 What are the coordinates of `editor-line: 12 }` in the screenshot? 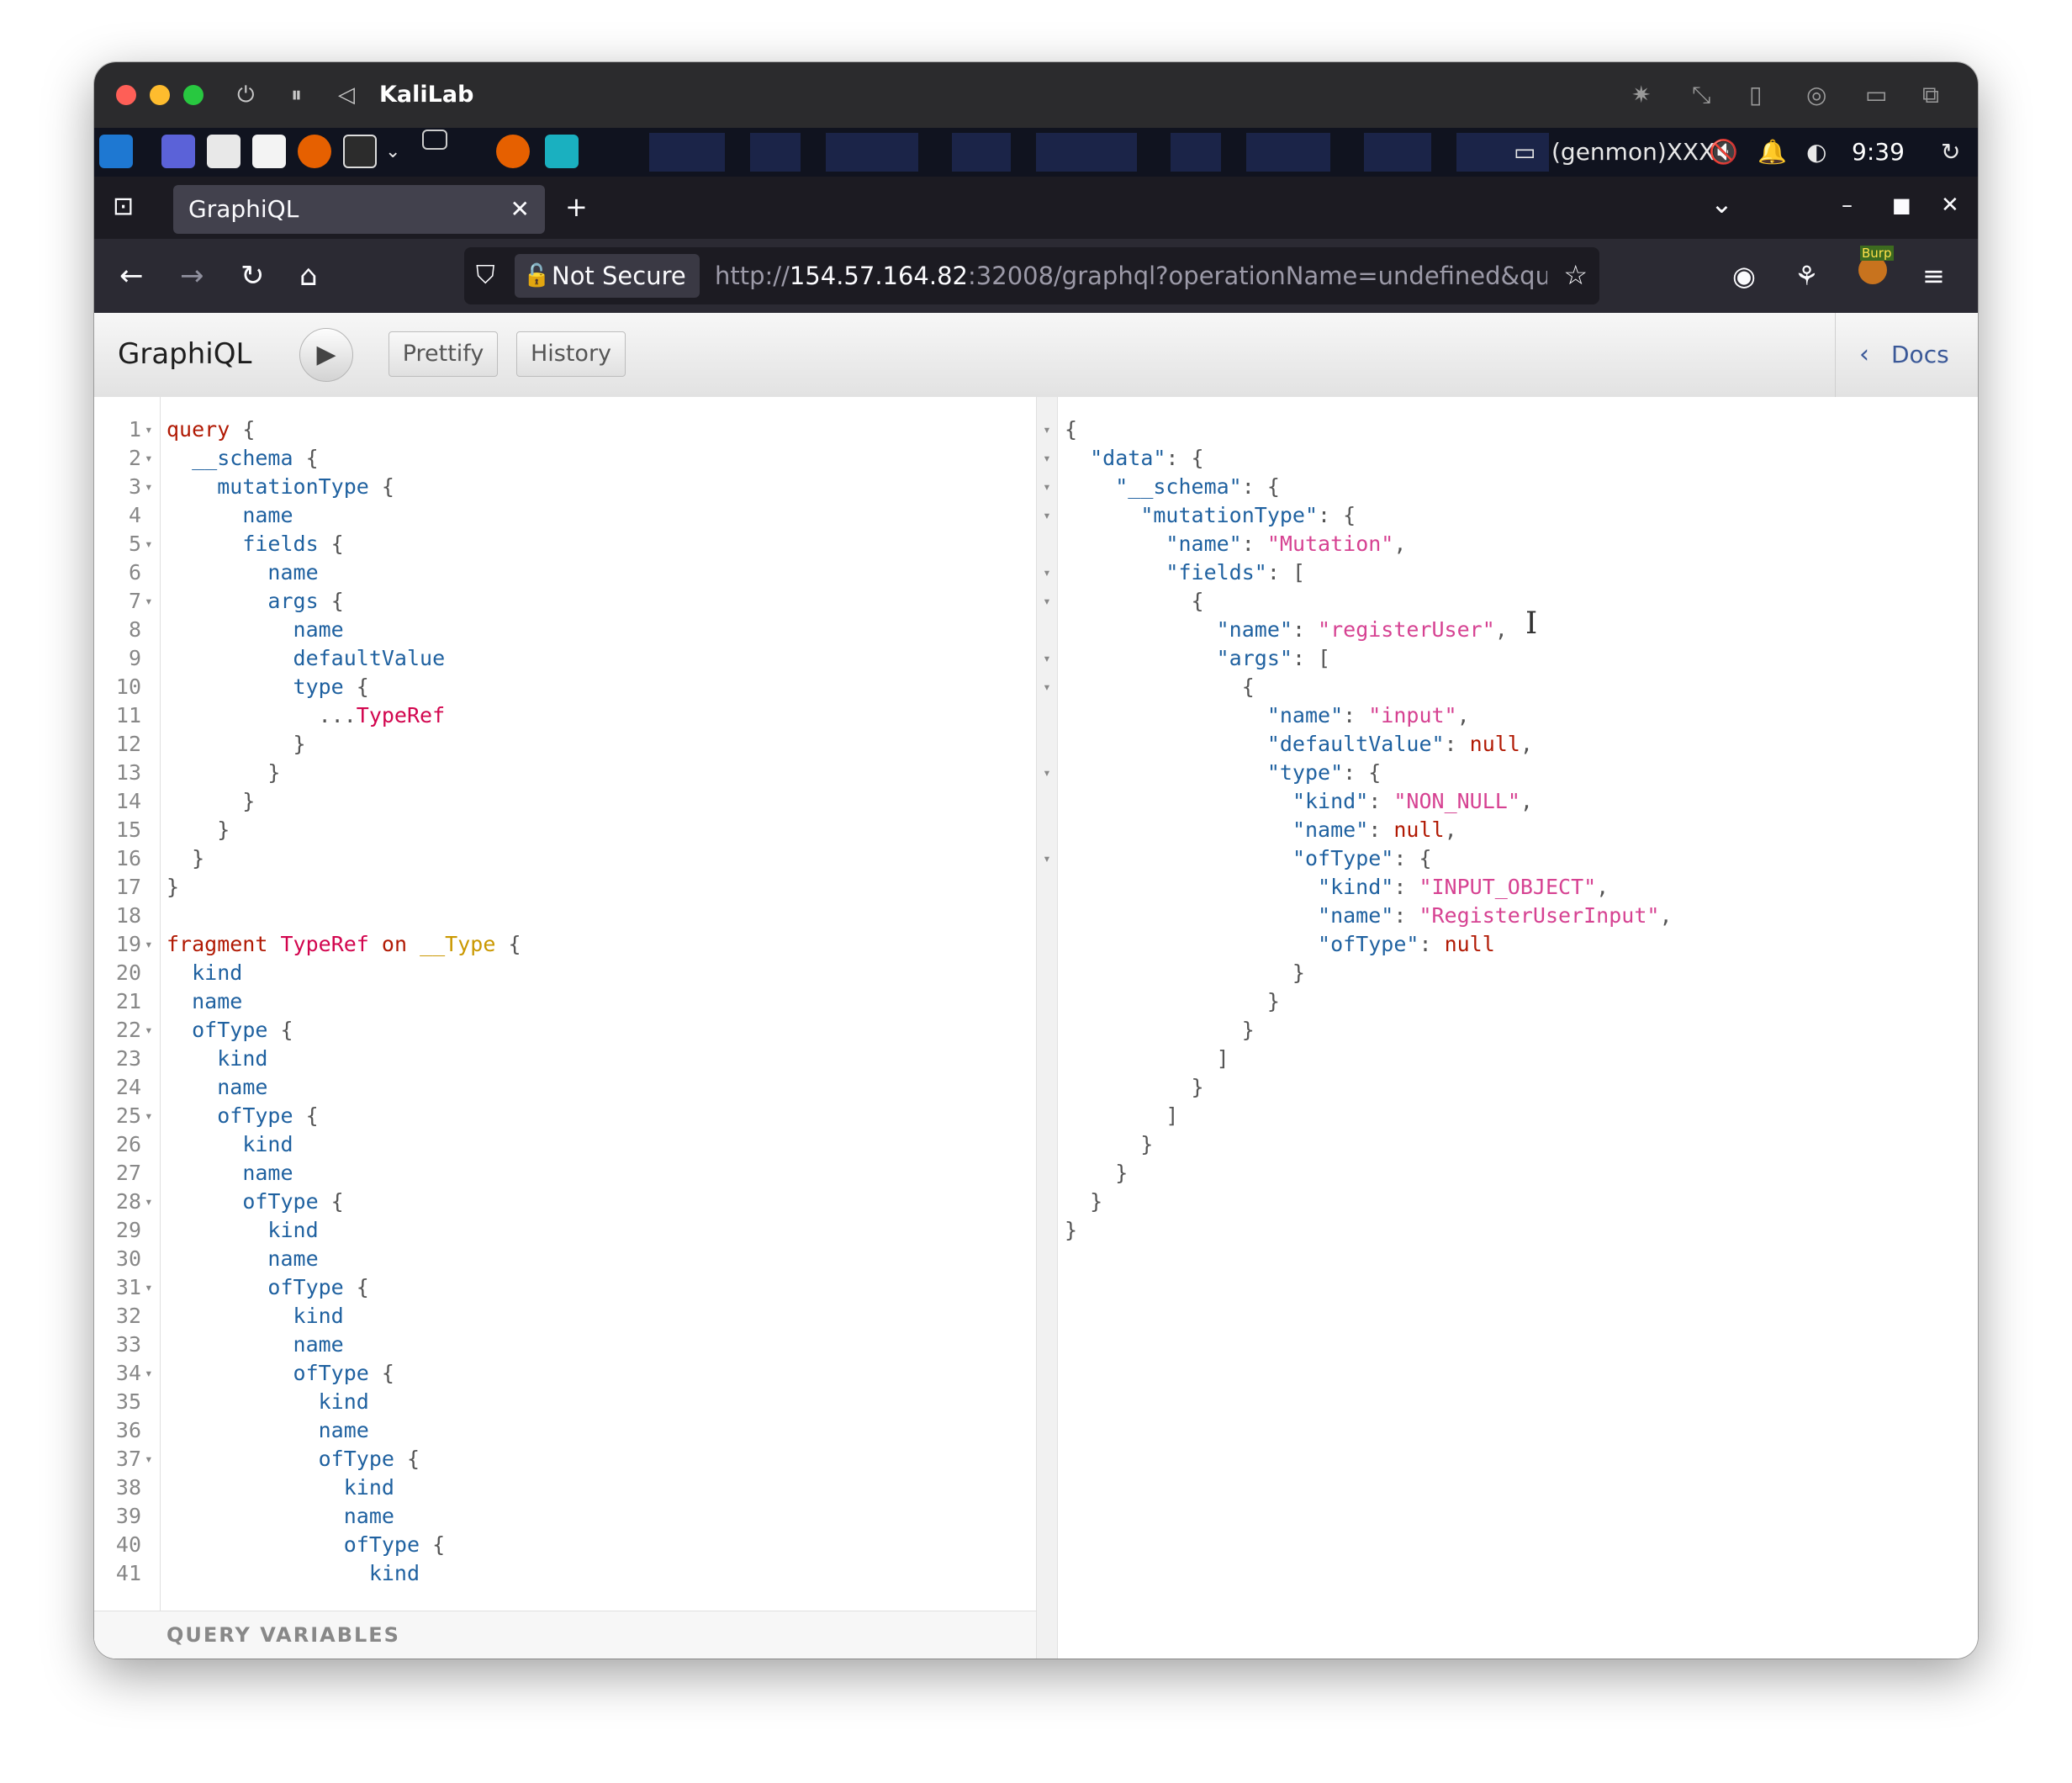 It's located at (565, 745).